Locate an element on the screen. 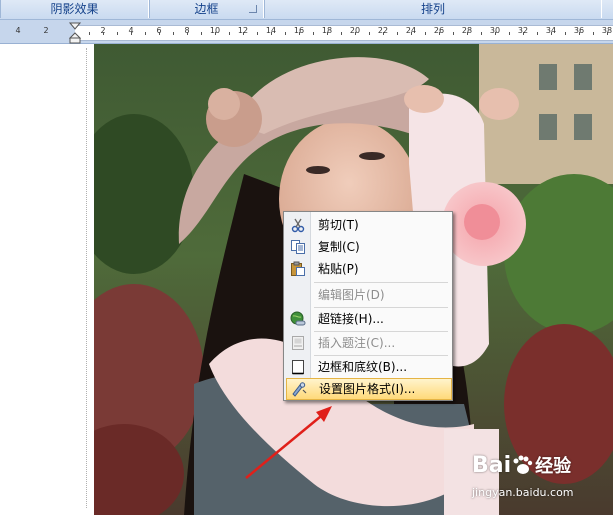 Image resolution: width=613 pixels, height=515 pixels. menu-item-label: 编辑图片(D) is located at coordinates (351, 295).